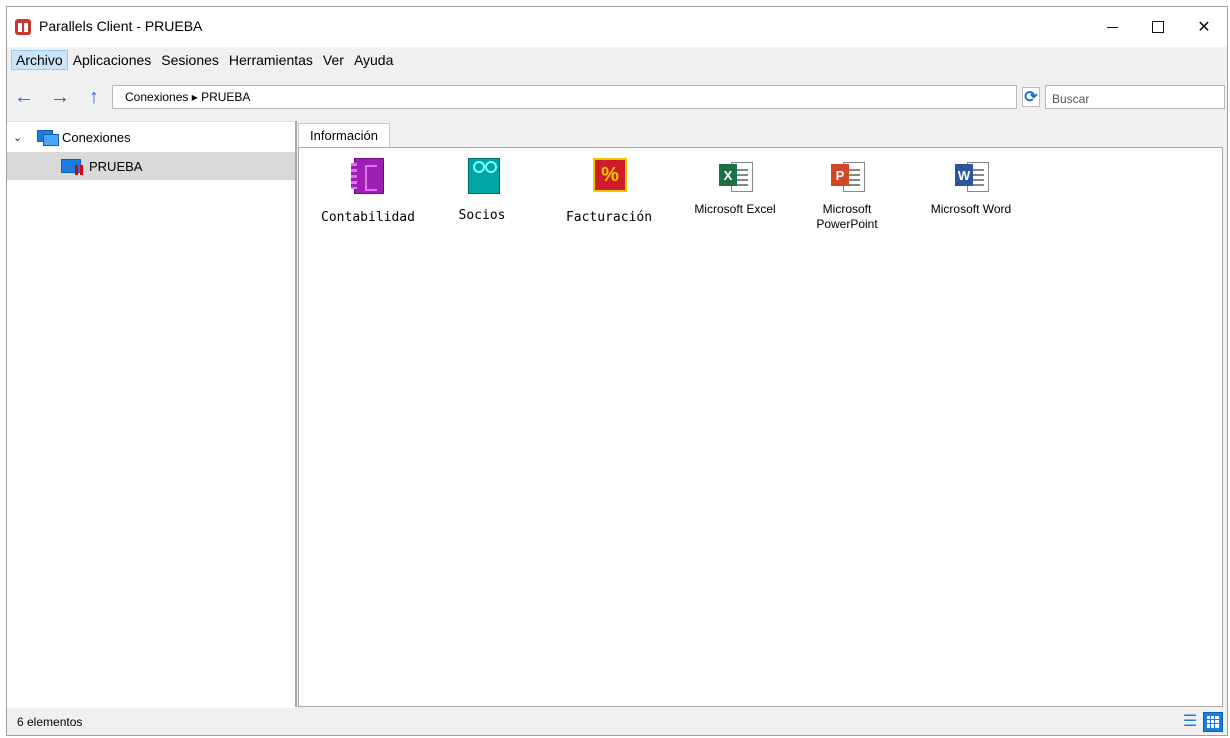  I want to click on item-count: 6 elementos, so click(50, 722).